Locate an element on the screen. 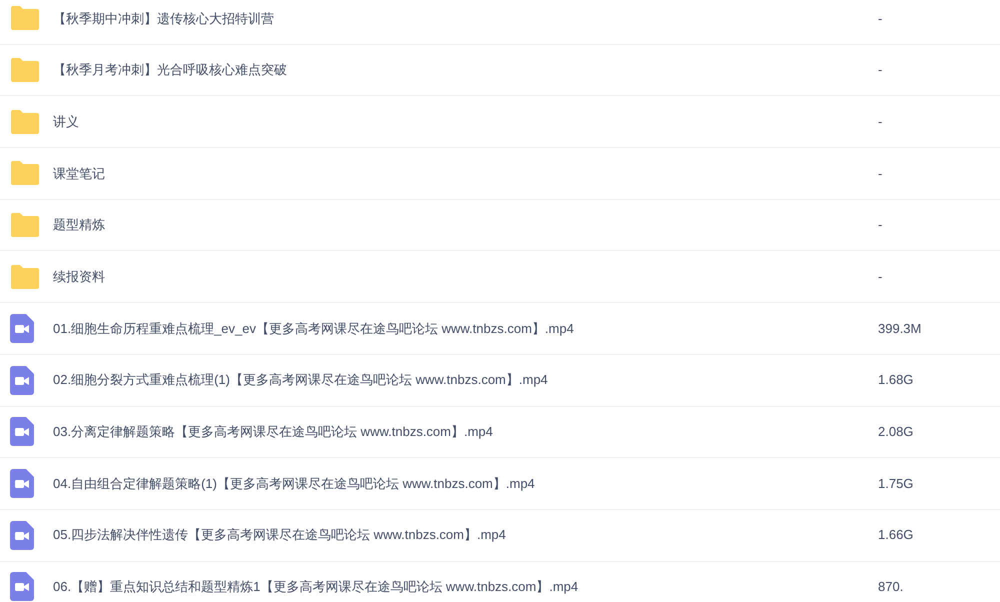 The height and width of the screenshot is (602, 1000). file-row: 01.细胞生命历程重难点梳理_ev_ev【更多高考网课尽在途鸟吧论坛 www.tnbzs.com】.mp4 399.3M is located at coordinates (500, 329).